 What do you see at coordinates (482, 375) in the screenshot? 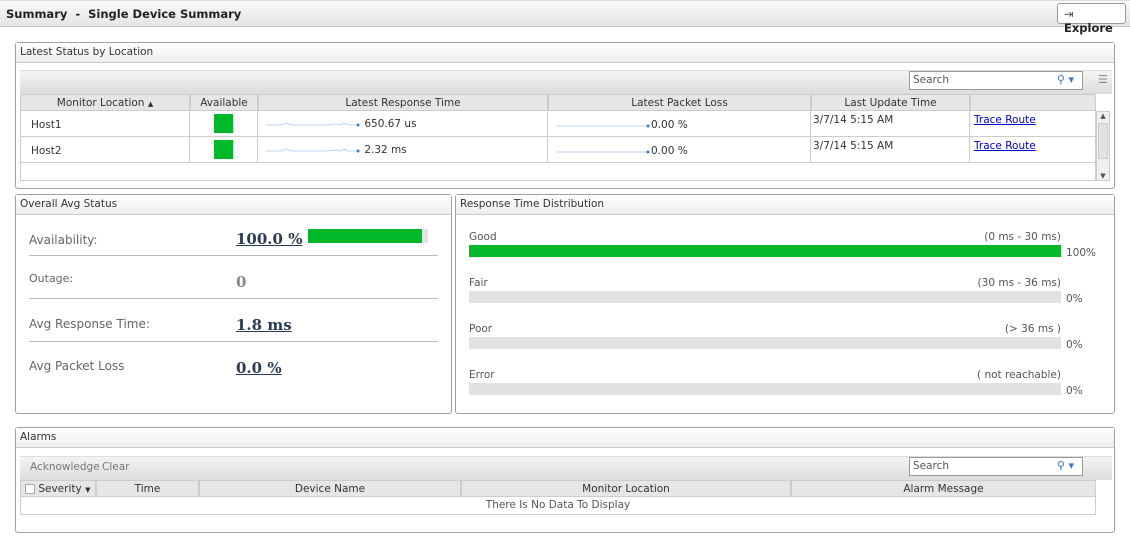
I see `distribution-label: Error` at bounding box center [482, 375].